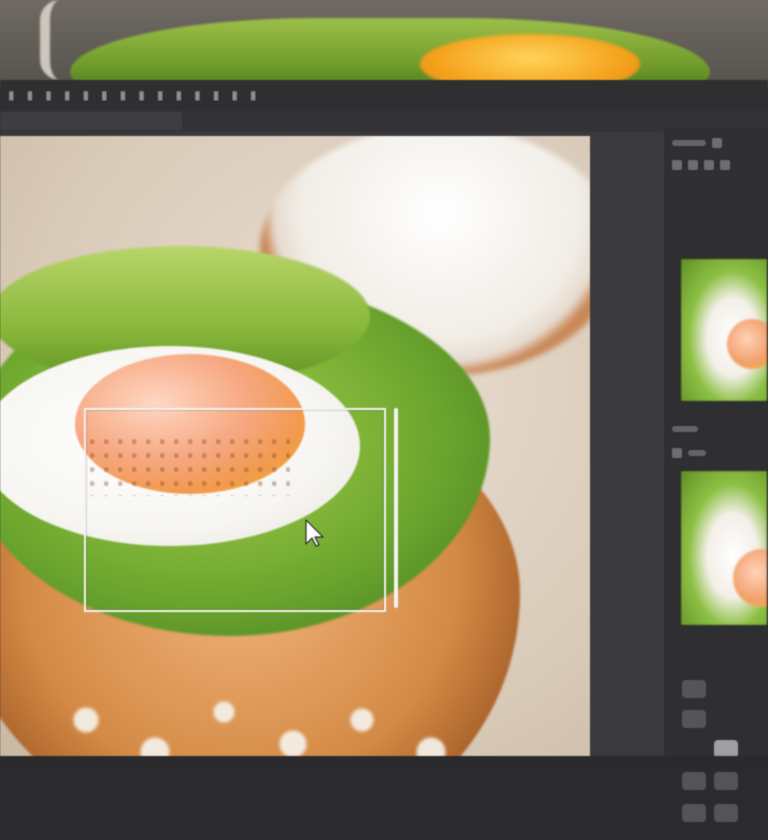 The height and width of the screenshot is (840, 768). Describe the element at coordinates (697, 453) in the screenshot. I see `panel-subtoolbar-placeholder` at that location.